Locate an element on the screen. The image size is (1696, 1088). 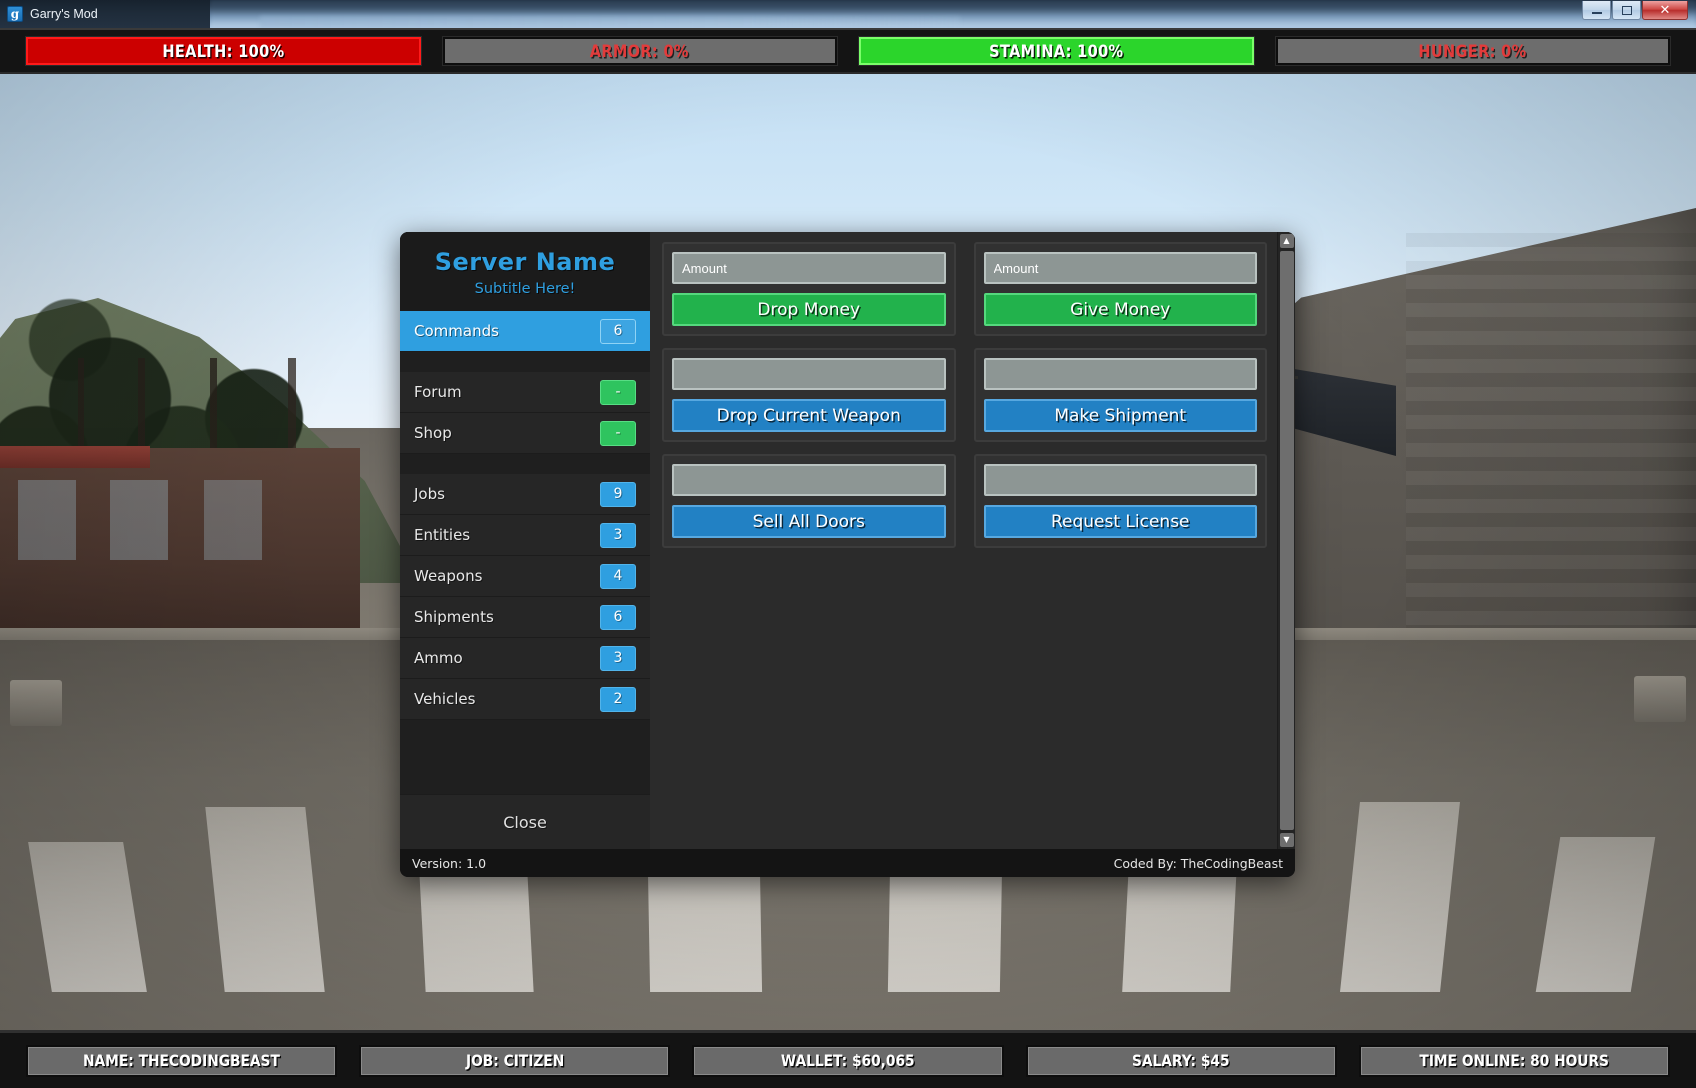
sell-all-doors-card: Sell All Doors is located at coordinates (809, 501).